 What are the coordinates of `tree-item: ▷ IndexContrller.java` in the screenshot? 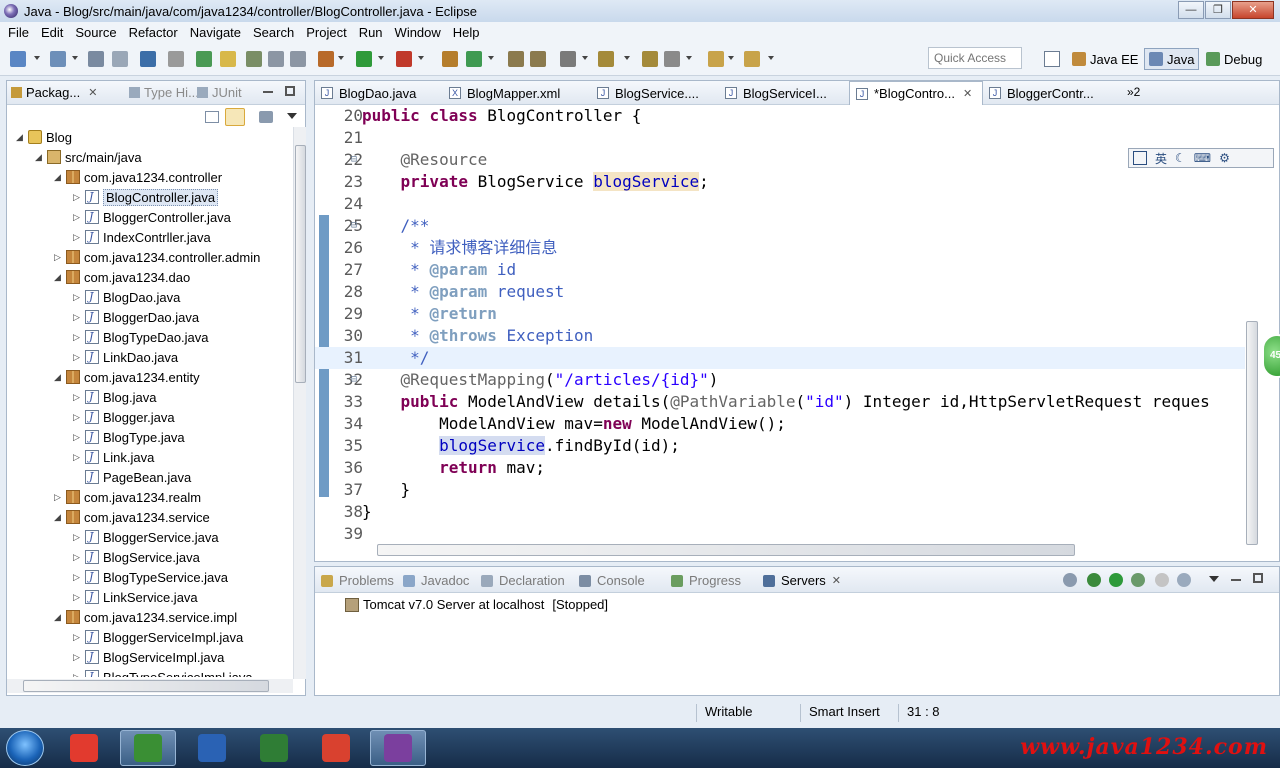 It's located at (141, 237).